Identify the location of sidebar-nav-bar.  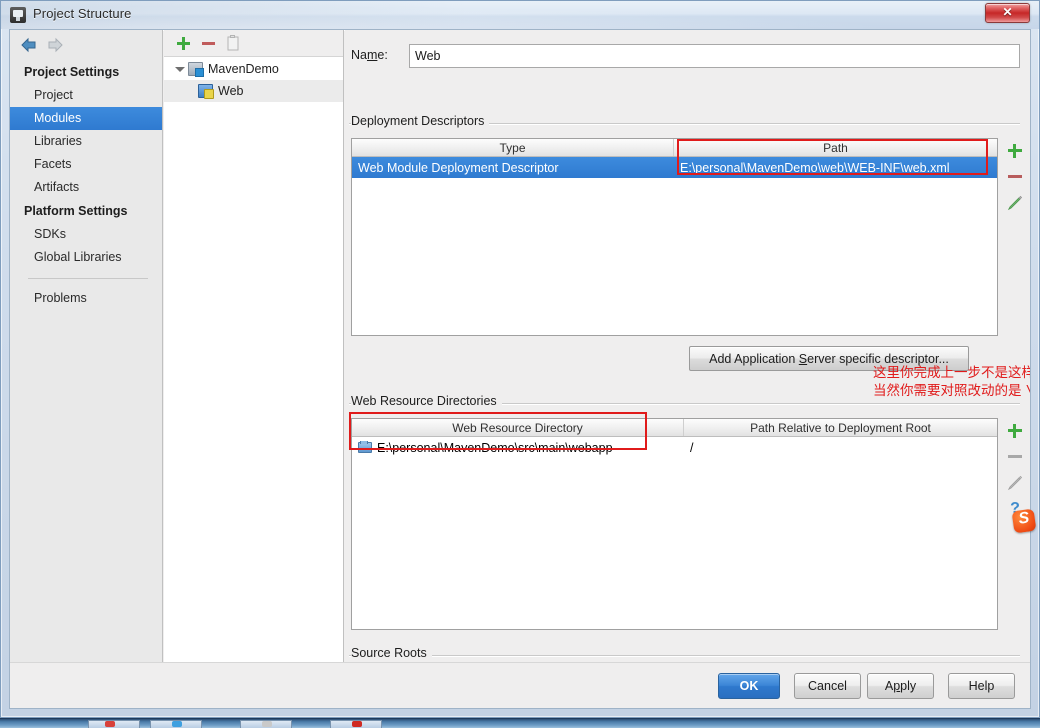
(86, 44).